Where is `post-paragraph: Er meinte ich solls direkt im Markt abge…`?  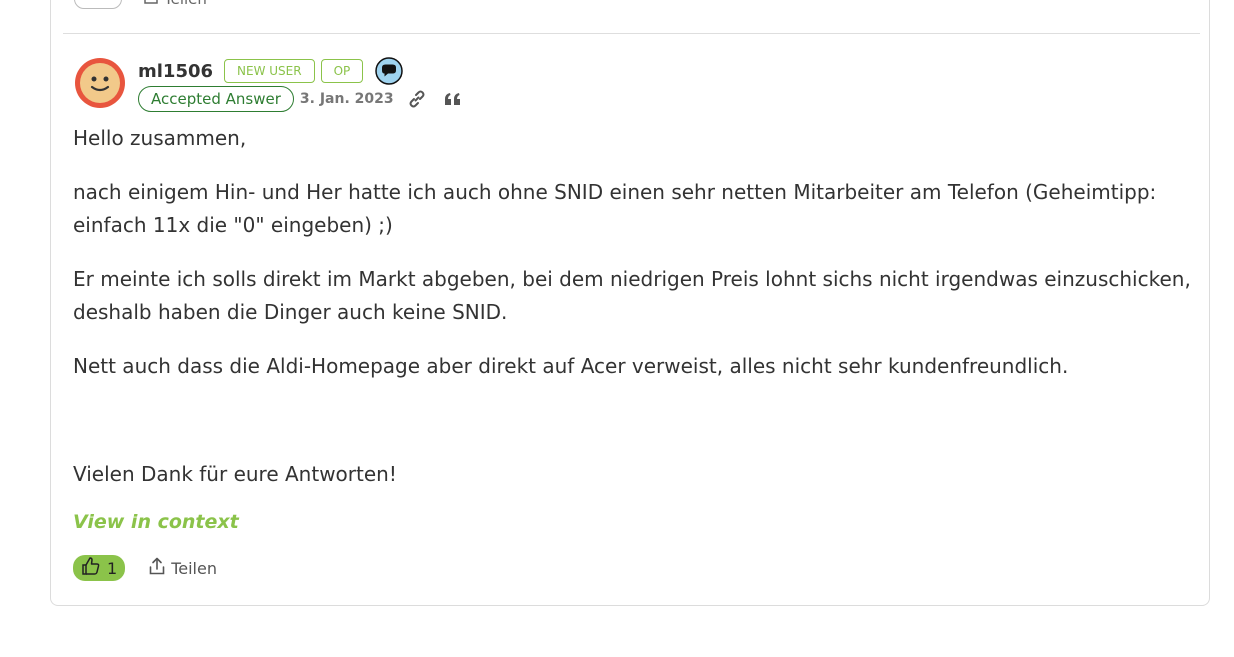
post-paragraph: Er meinte ich solls direkt im Markt abge… is located at coordinates (632, 295).